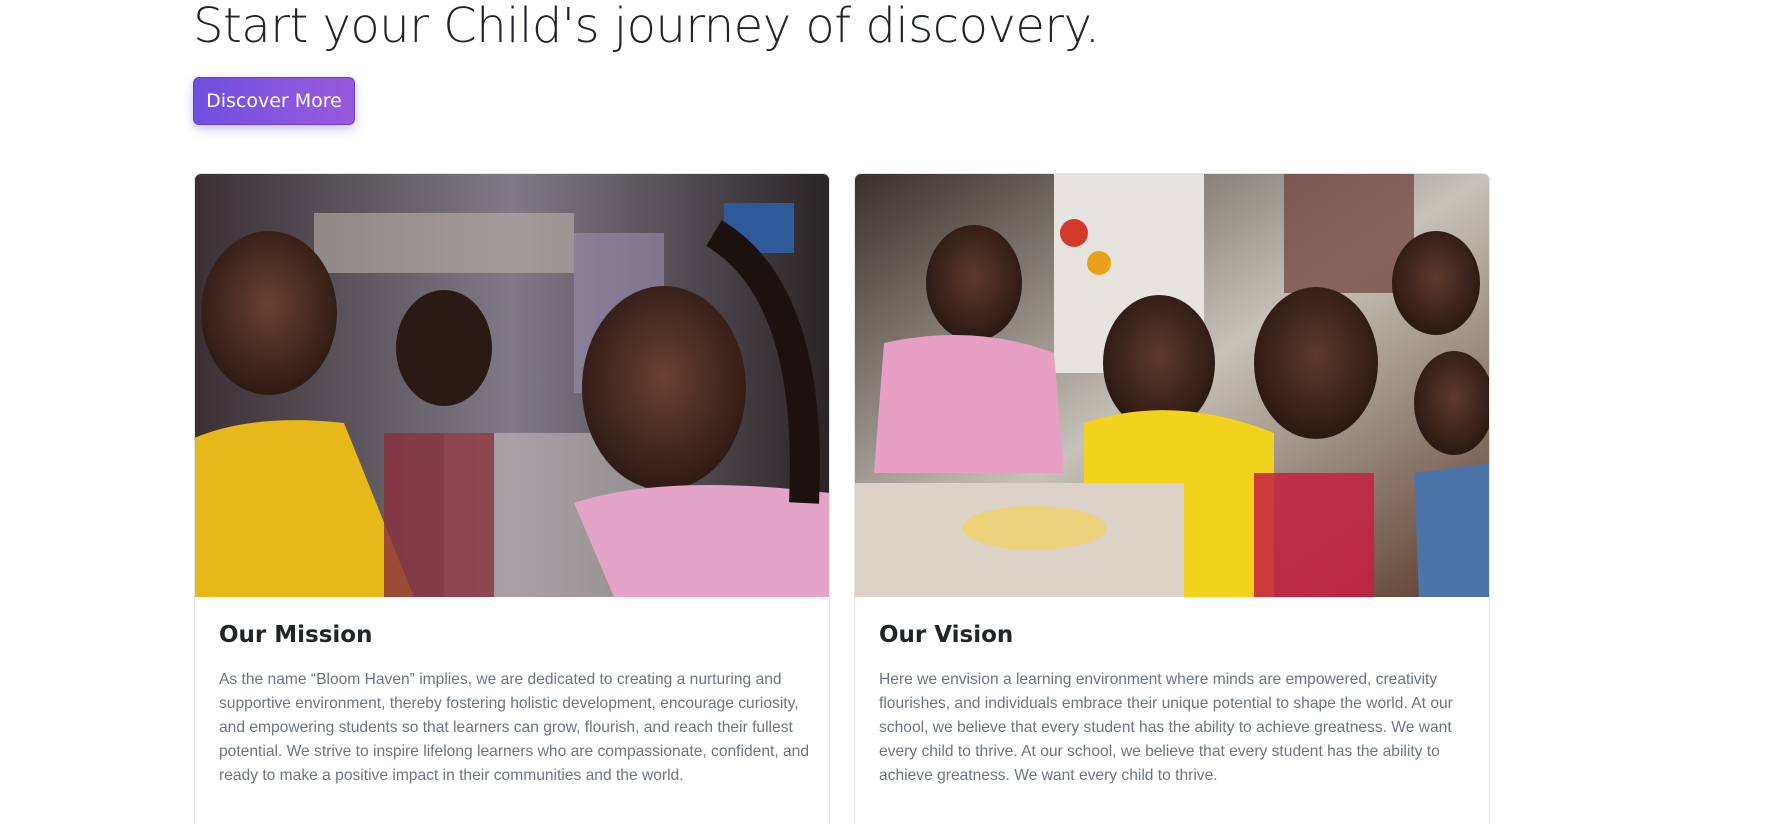 This screenshot has height=824, width=1773. What do you see at coordinates (946, 635) in the screenshot?
I see `vision-title: Our Vision` at bounding box center [946, 635].